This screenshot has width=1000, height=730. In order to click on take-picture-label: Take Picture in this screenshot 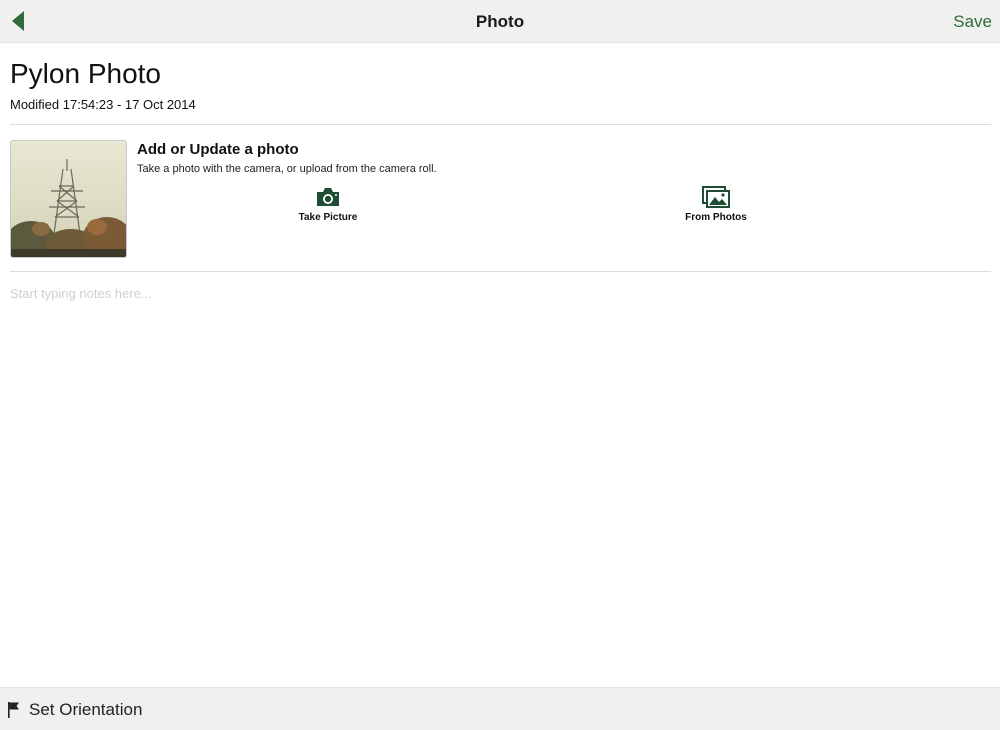, I will do `click(328, 217)`.